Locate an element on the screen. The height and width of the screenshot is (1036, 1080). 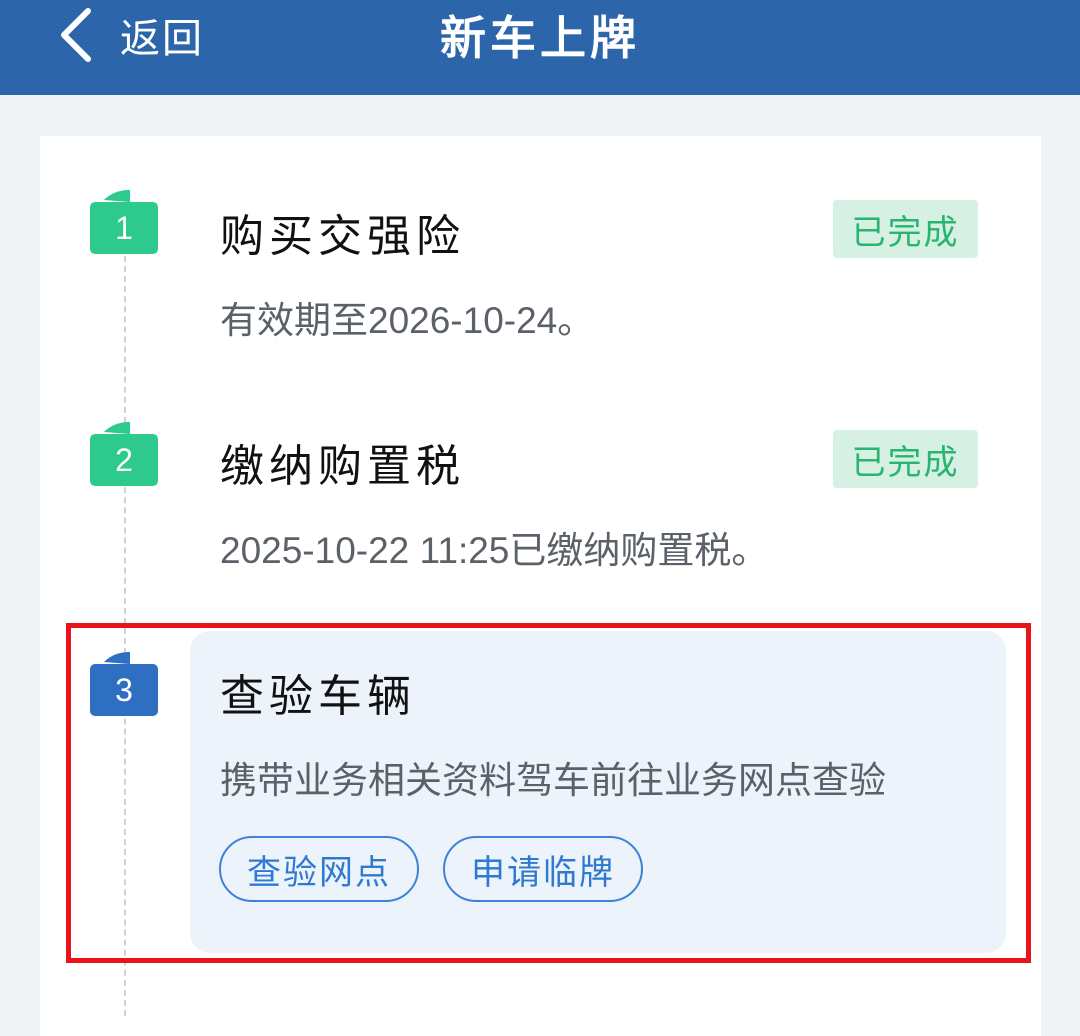
page-title: 新车上牌 is located at coordinates (540, 38).